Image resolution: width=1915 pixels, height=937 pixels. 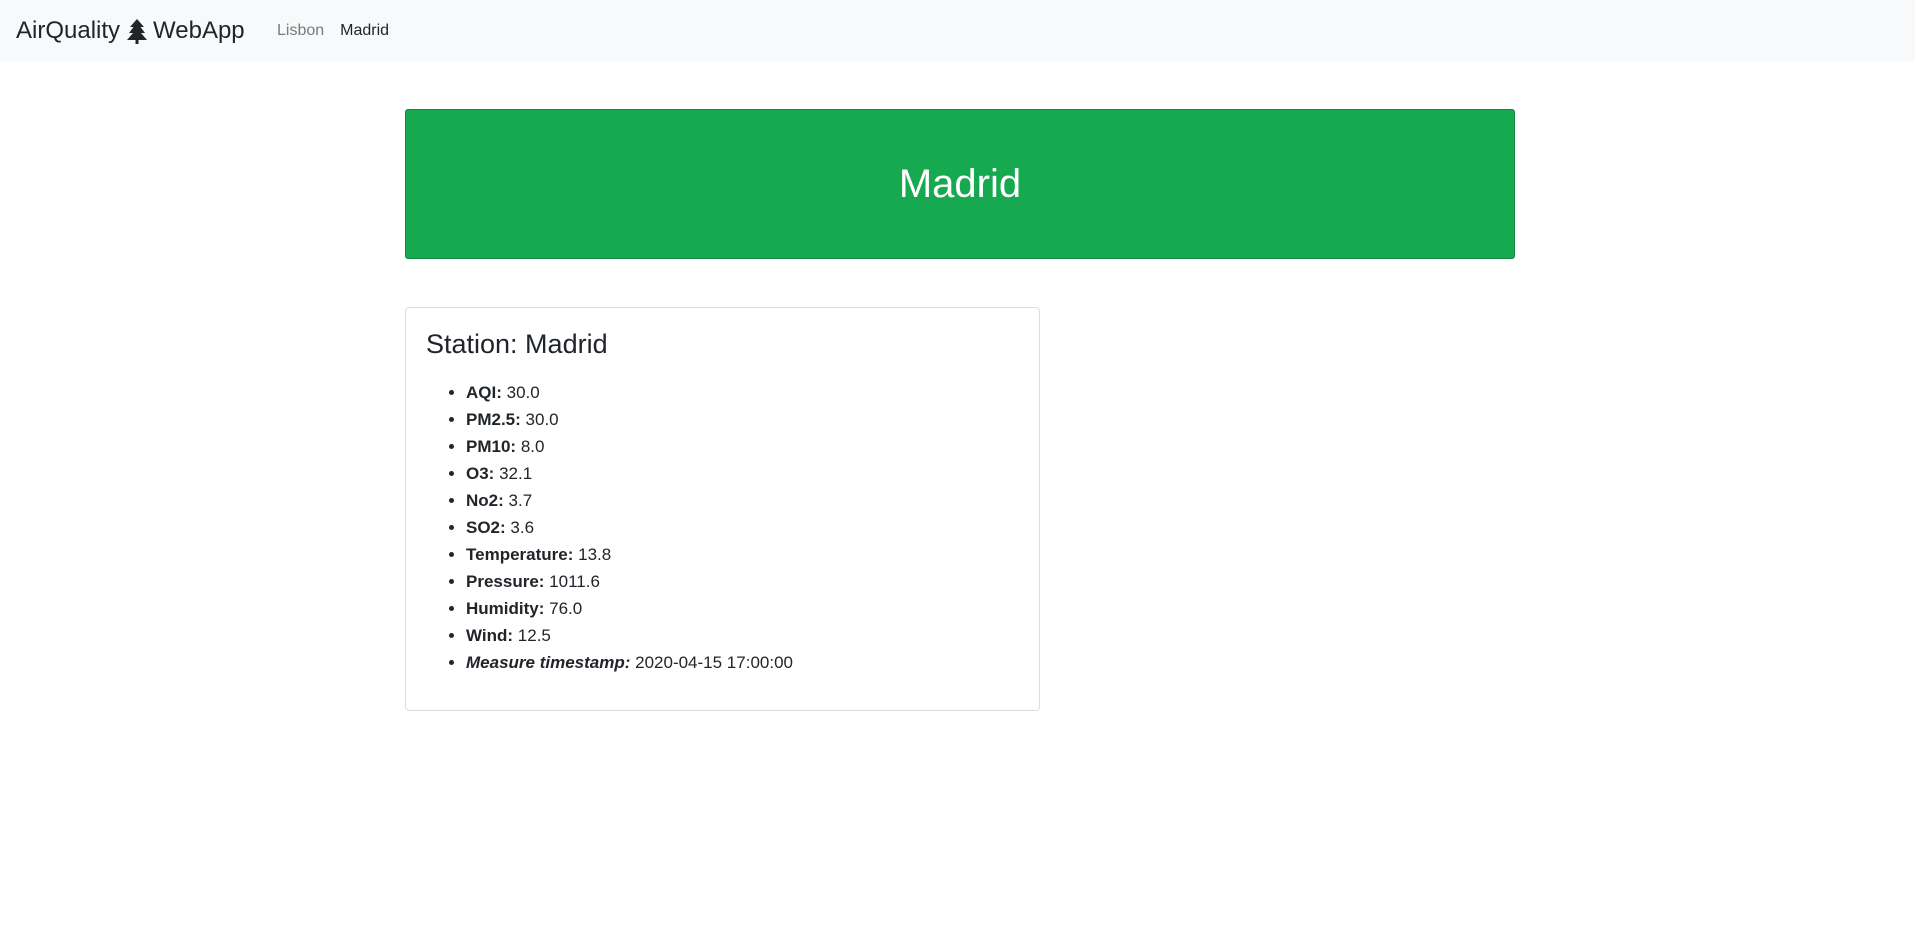 I want to click on list-item-temperature: Temperature: 13.8, so click(x=629, y=554).